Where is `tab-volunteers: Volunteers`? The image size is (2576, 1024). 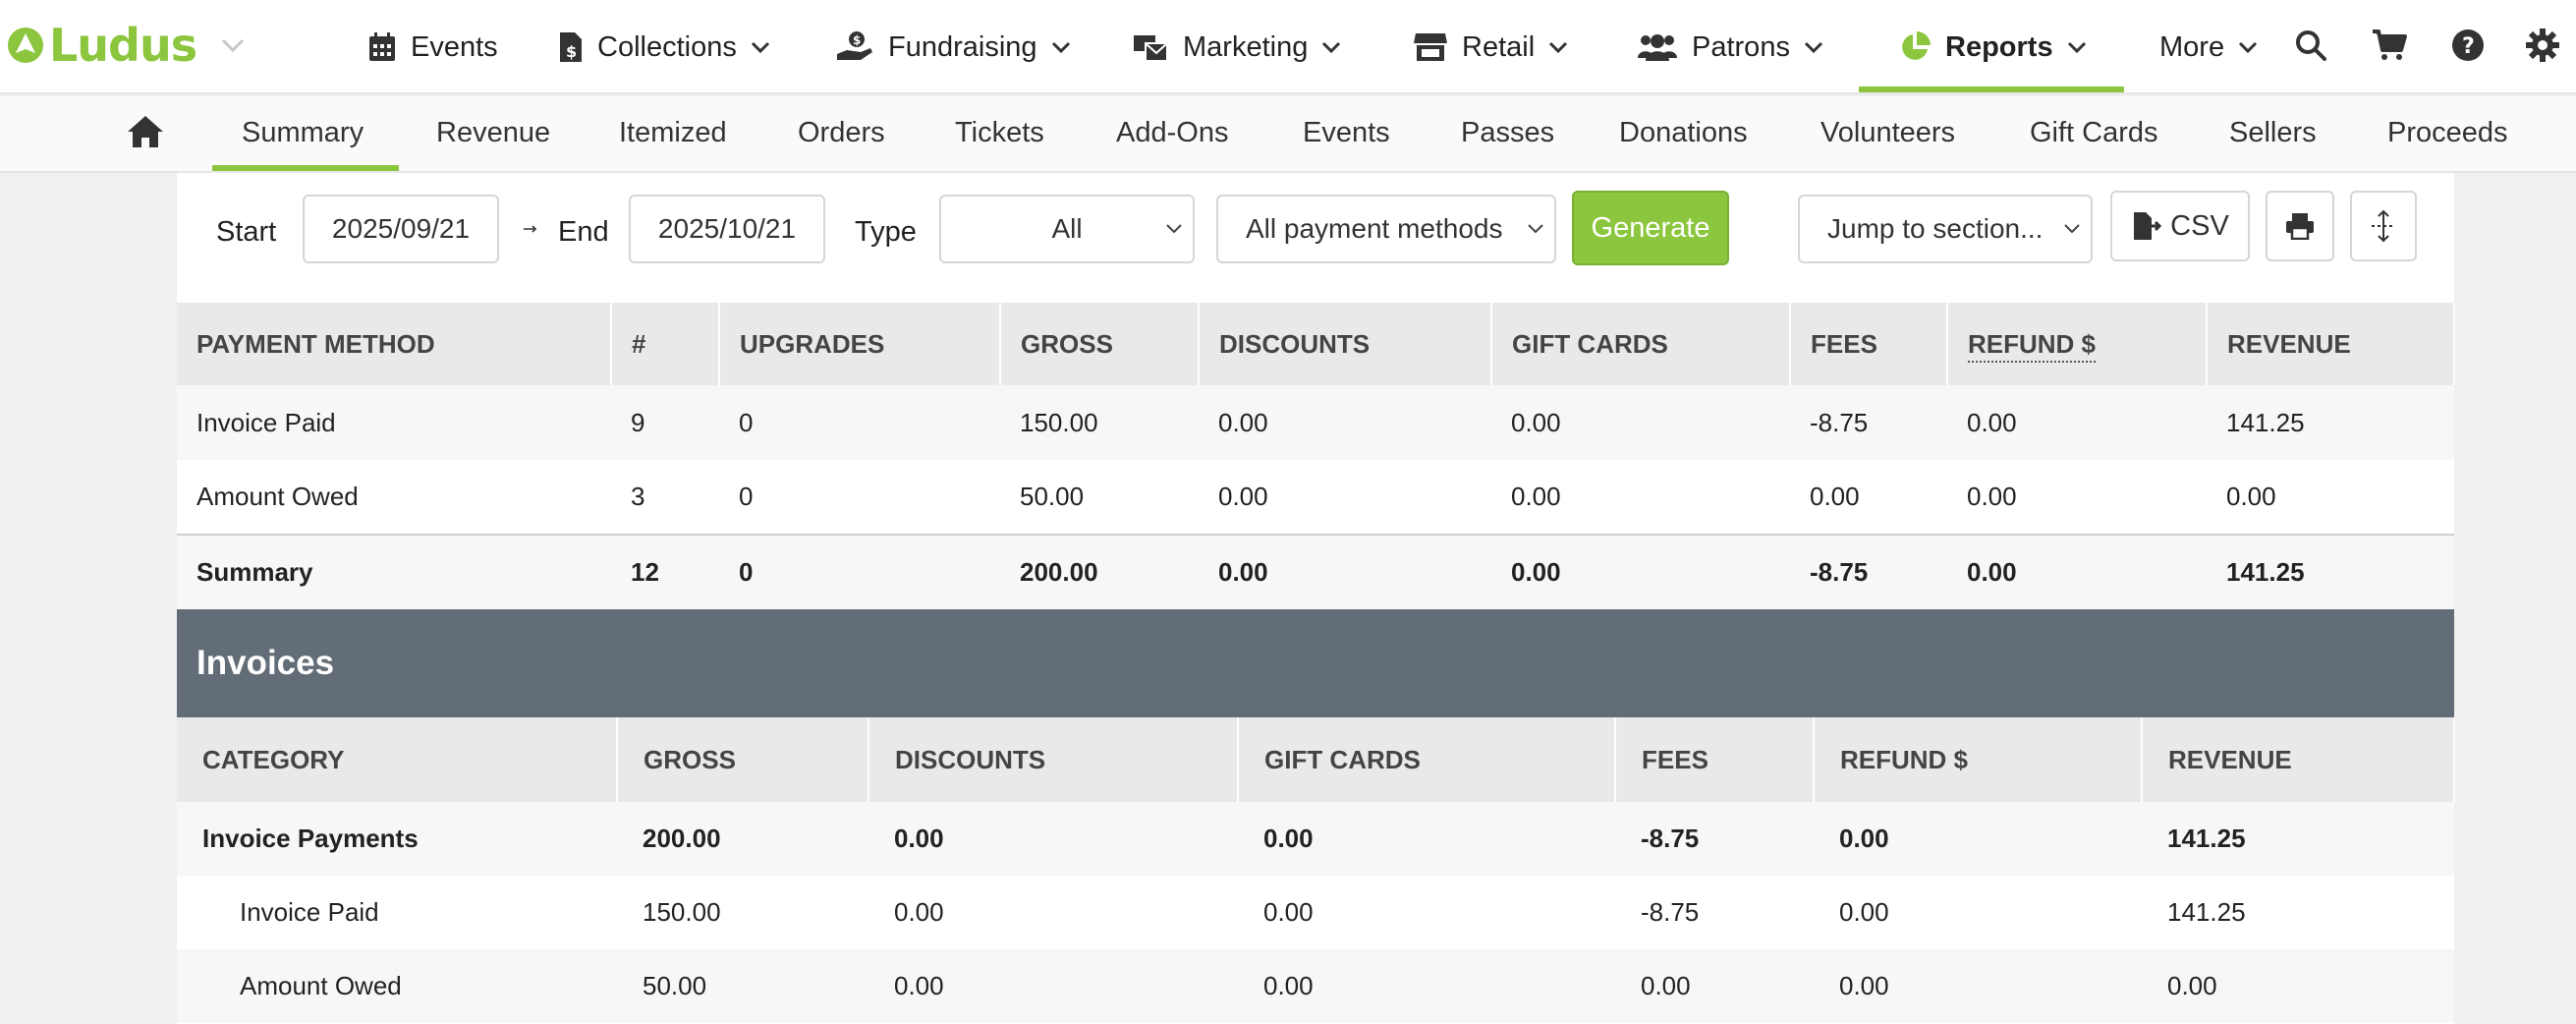 tab-volunteers: Volunteers is located at coordinates (1887, 134).